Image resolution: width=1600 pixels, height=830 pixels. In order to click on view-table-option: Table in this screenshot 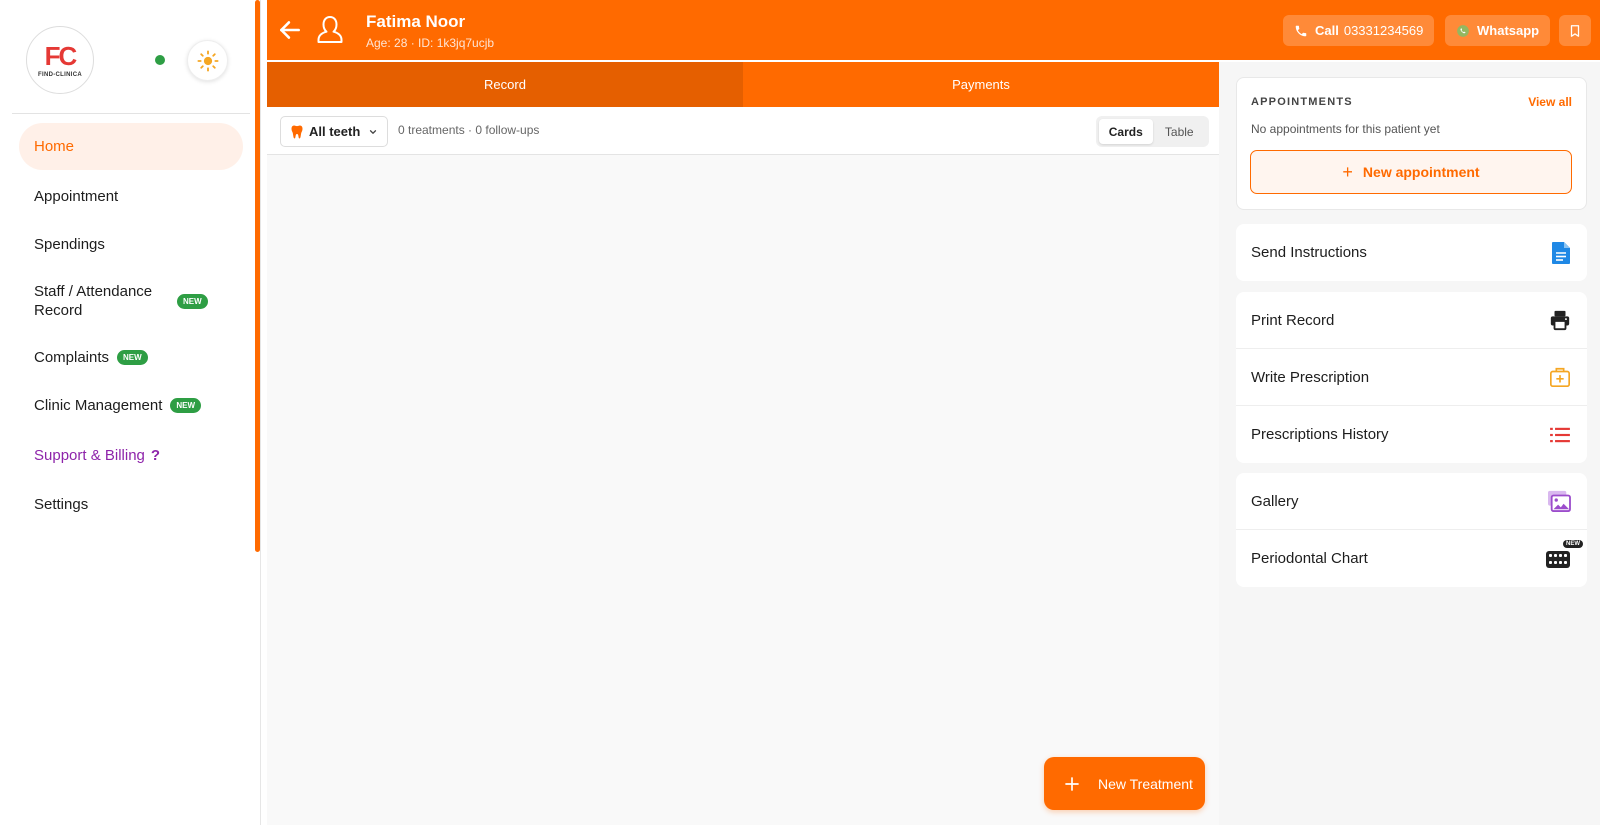, I will do `click(1180, 131)`.